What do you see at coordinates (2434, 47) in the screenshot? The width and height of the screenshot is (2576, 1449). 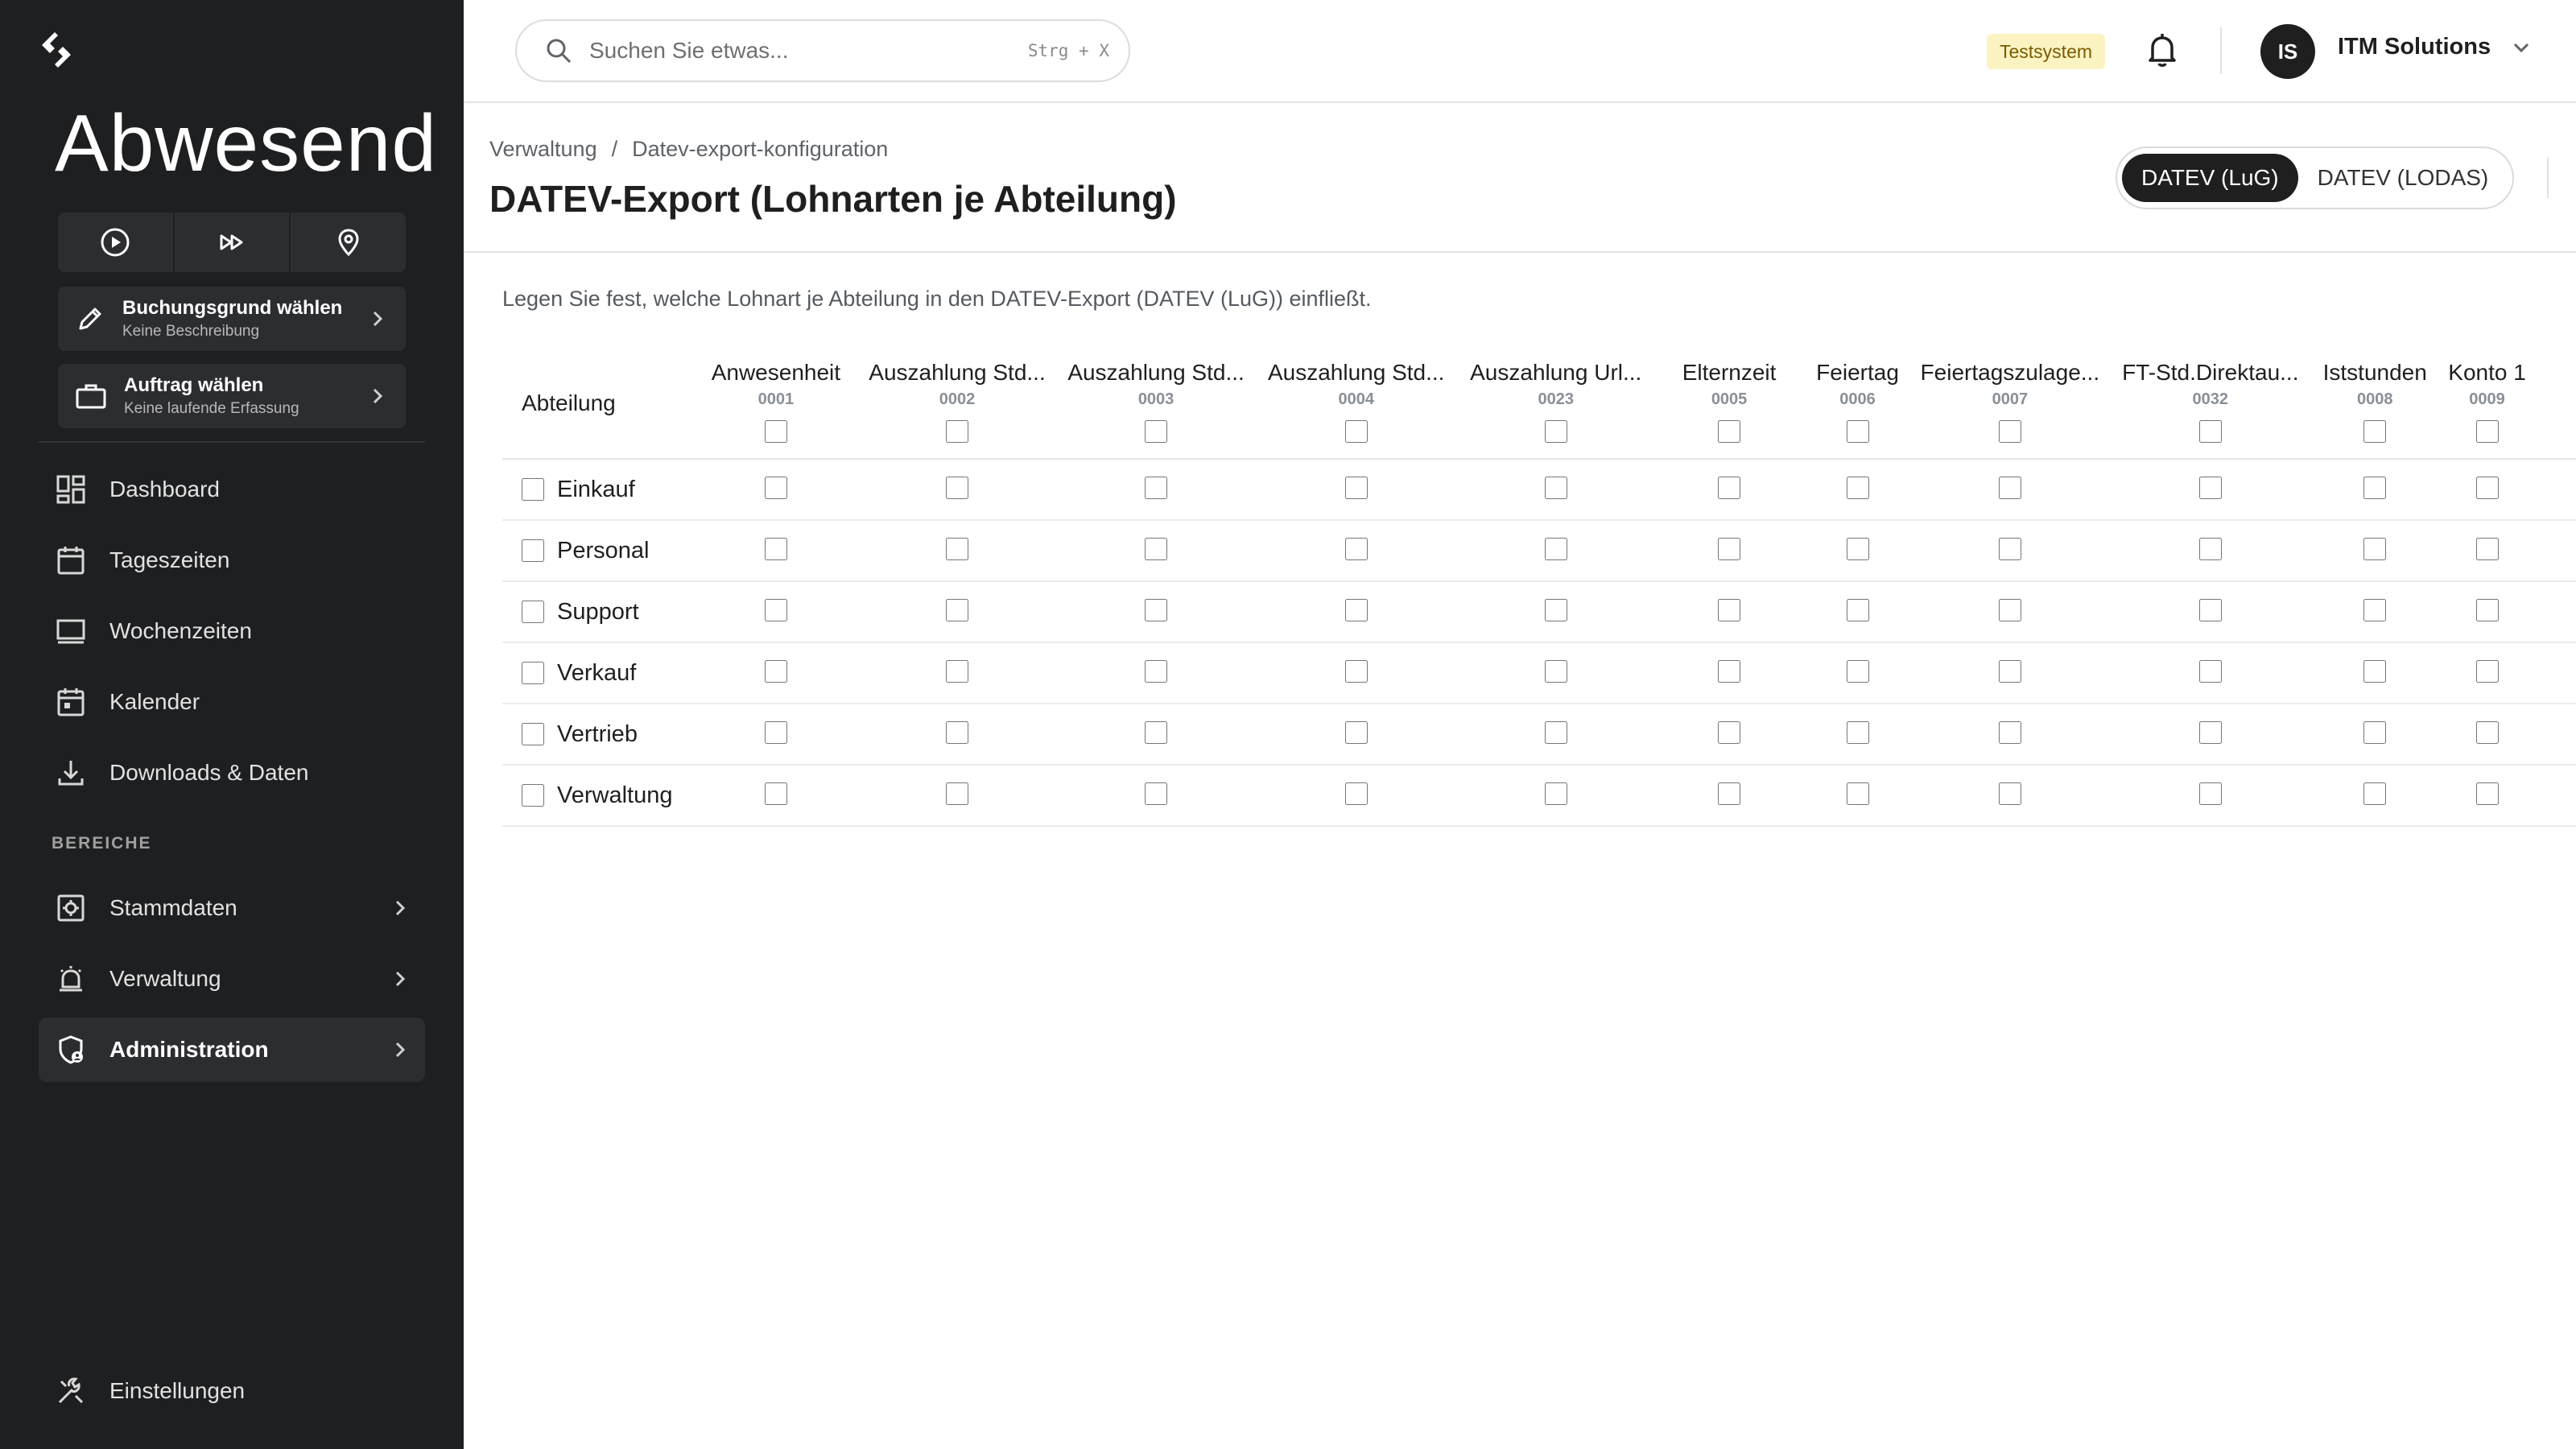 I see `org-switcher: ITM Solutions` at bounding box center [2434, 47].